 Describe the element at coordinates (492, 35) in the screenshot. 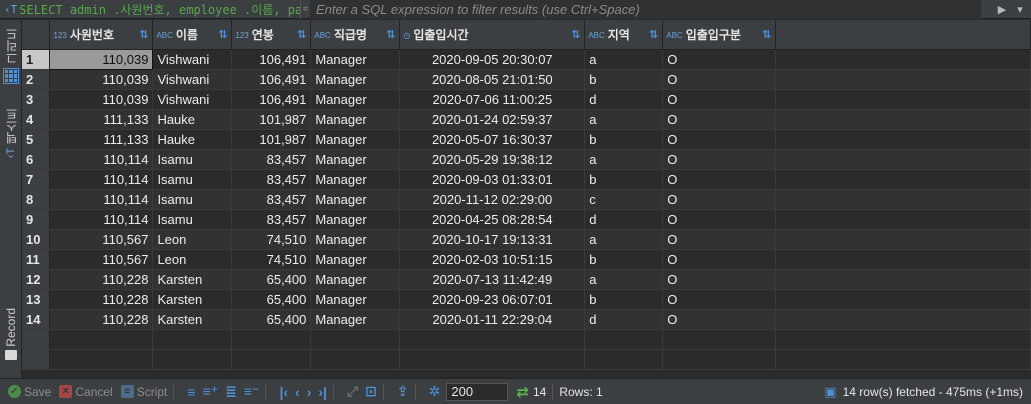

I see `column-header: ◷ 입출입시간 ⇅` at that location.